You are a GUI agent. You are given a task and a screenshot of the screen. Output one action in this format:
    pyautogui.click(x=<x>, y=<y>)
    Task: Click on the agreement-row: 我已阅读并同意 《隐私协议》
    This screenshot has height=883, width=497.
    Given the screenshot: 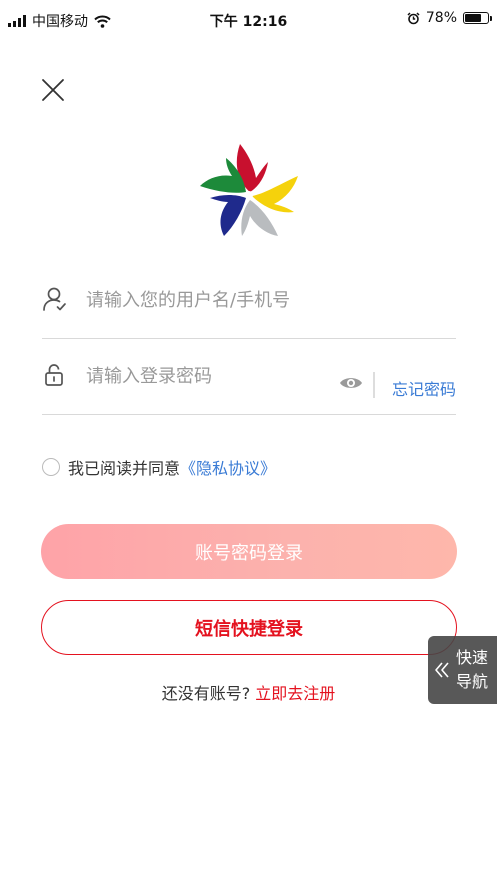 What is the action you would take?
    pyautogui.click(x=159, y=467)
    